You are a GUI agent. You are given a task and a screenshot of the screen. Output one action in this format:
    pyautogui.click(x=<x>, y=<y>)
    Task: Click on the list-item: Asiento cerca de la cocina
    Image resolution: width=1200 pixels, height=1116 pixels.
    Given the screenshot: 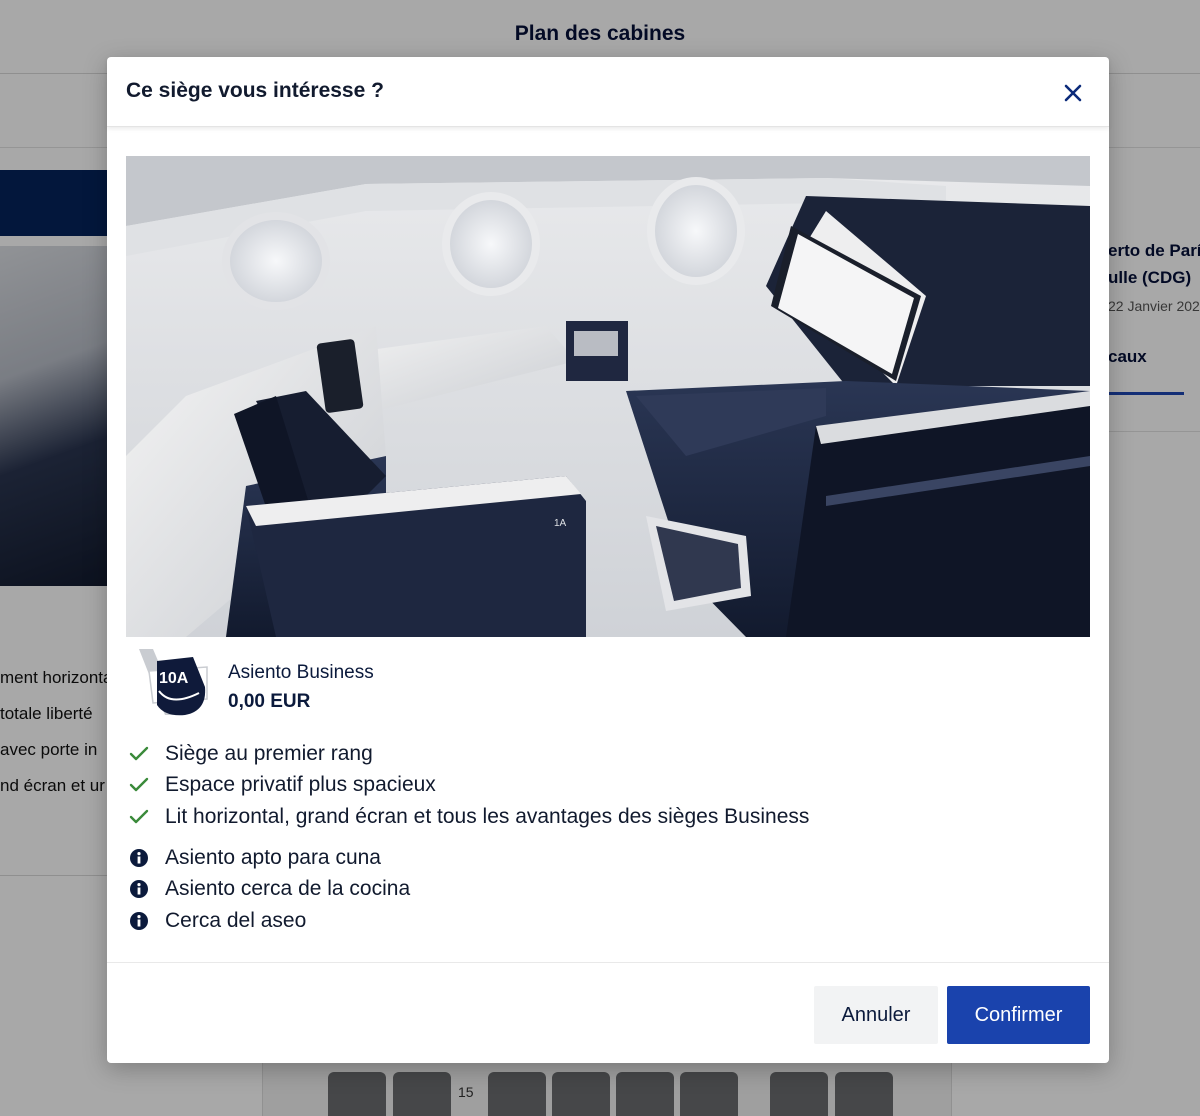 What is the action you would take?
    pyautogui.click(x=269, y=890)
    